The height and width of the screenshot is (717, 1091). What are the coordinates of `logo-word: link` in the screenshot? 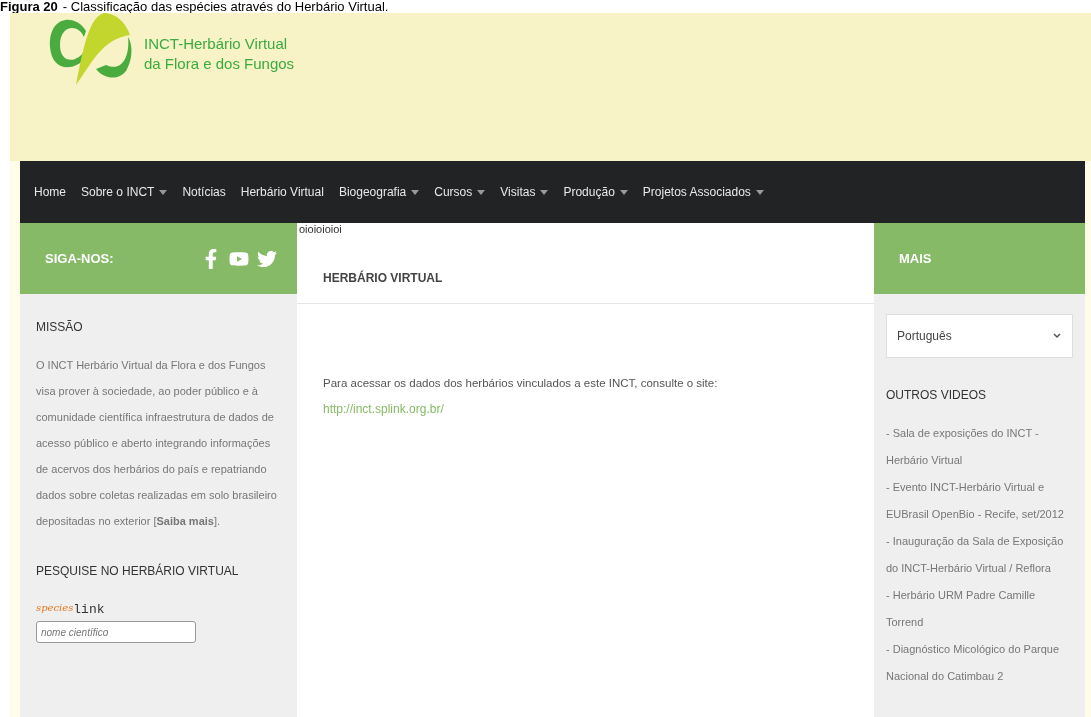 It's located at (89, 609).